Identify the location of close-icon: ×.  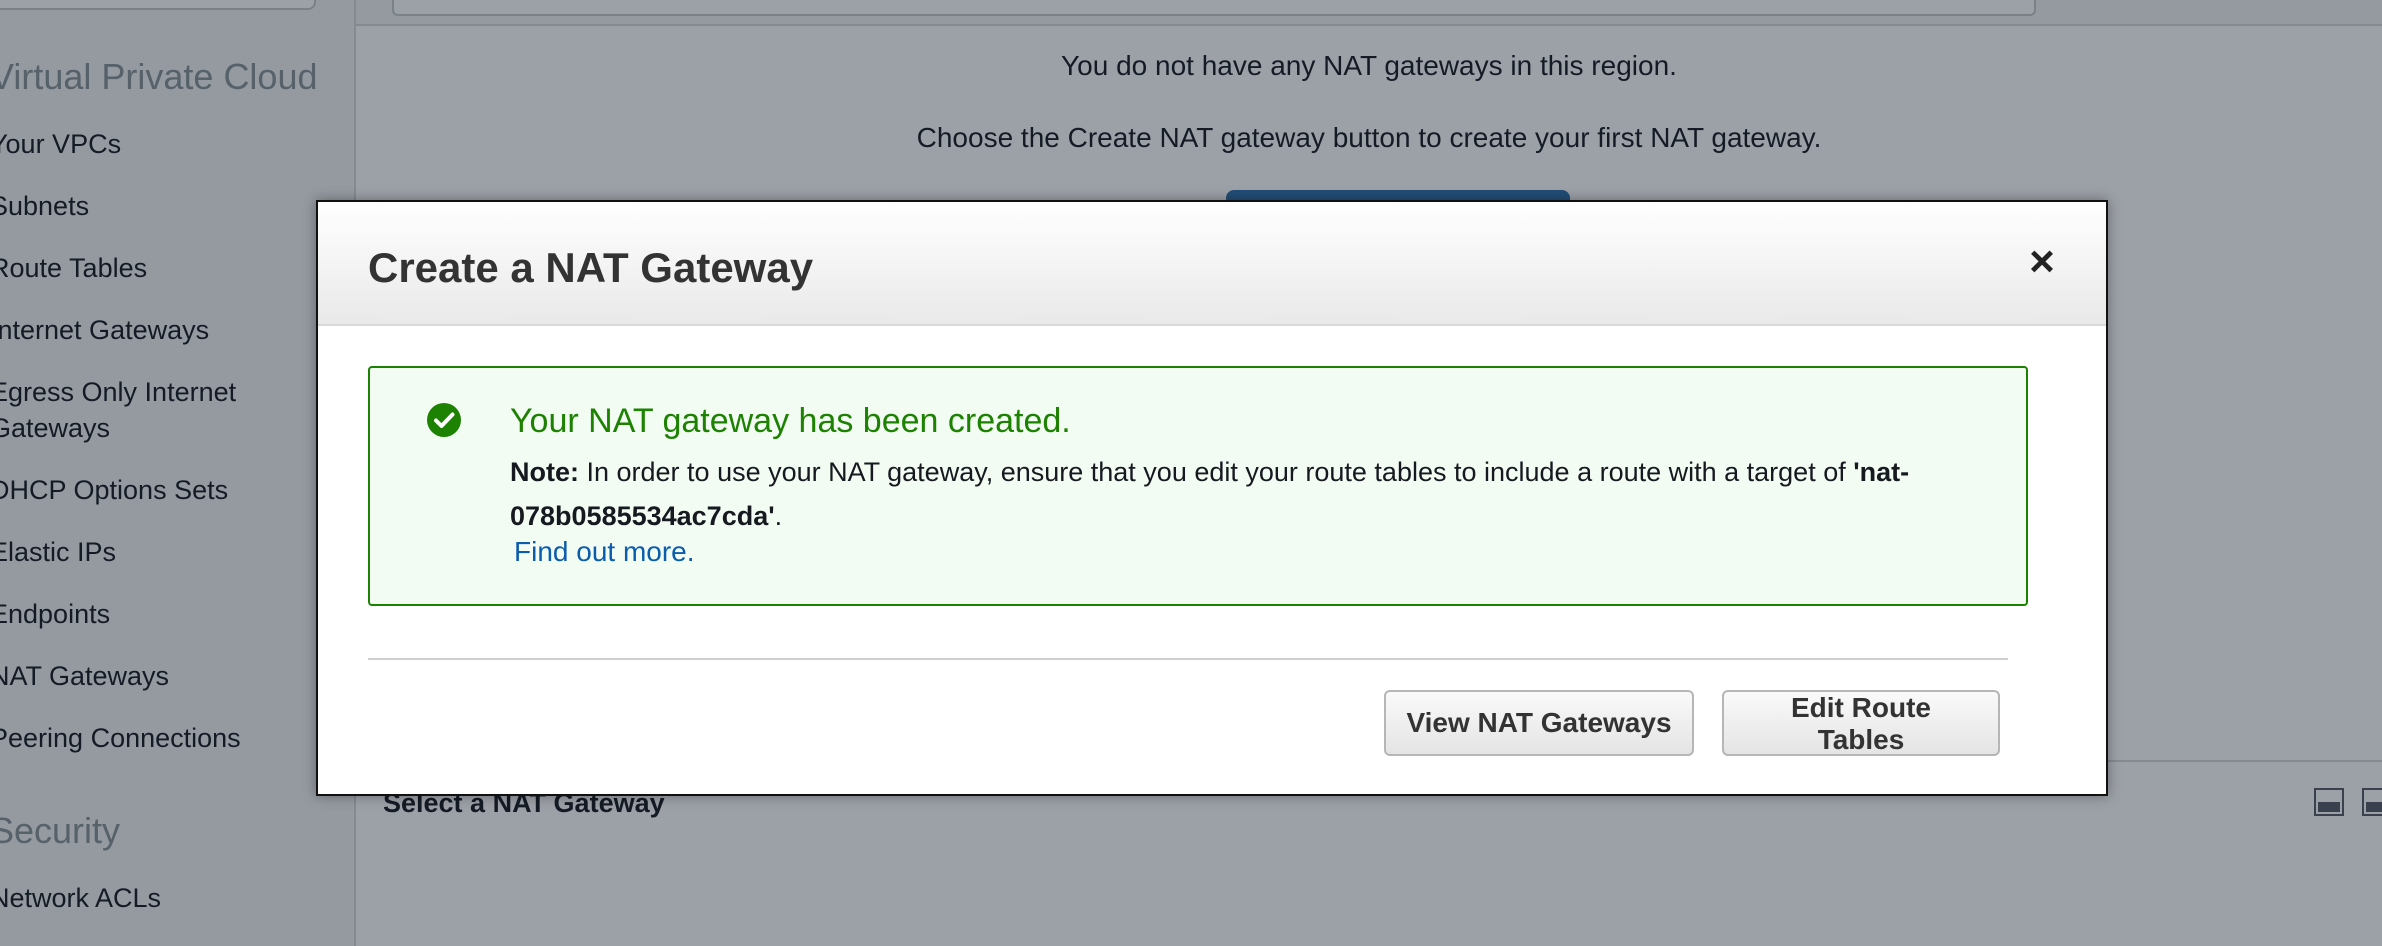
(2042, 262).